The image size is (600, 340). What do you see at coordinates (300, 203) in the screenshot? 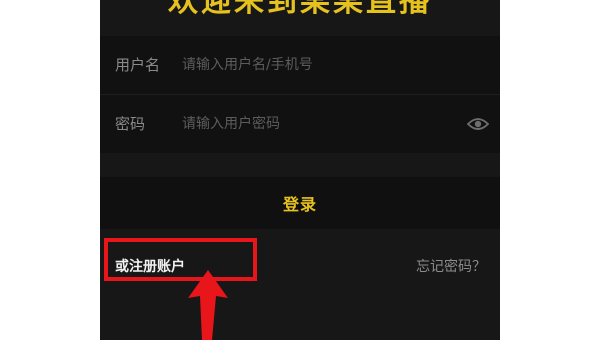
I see `login-button: 登录` at bounding box center [300, 203].